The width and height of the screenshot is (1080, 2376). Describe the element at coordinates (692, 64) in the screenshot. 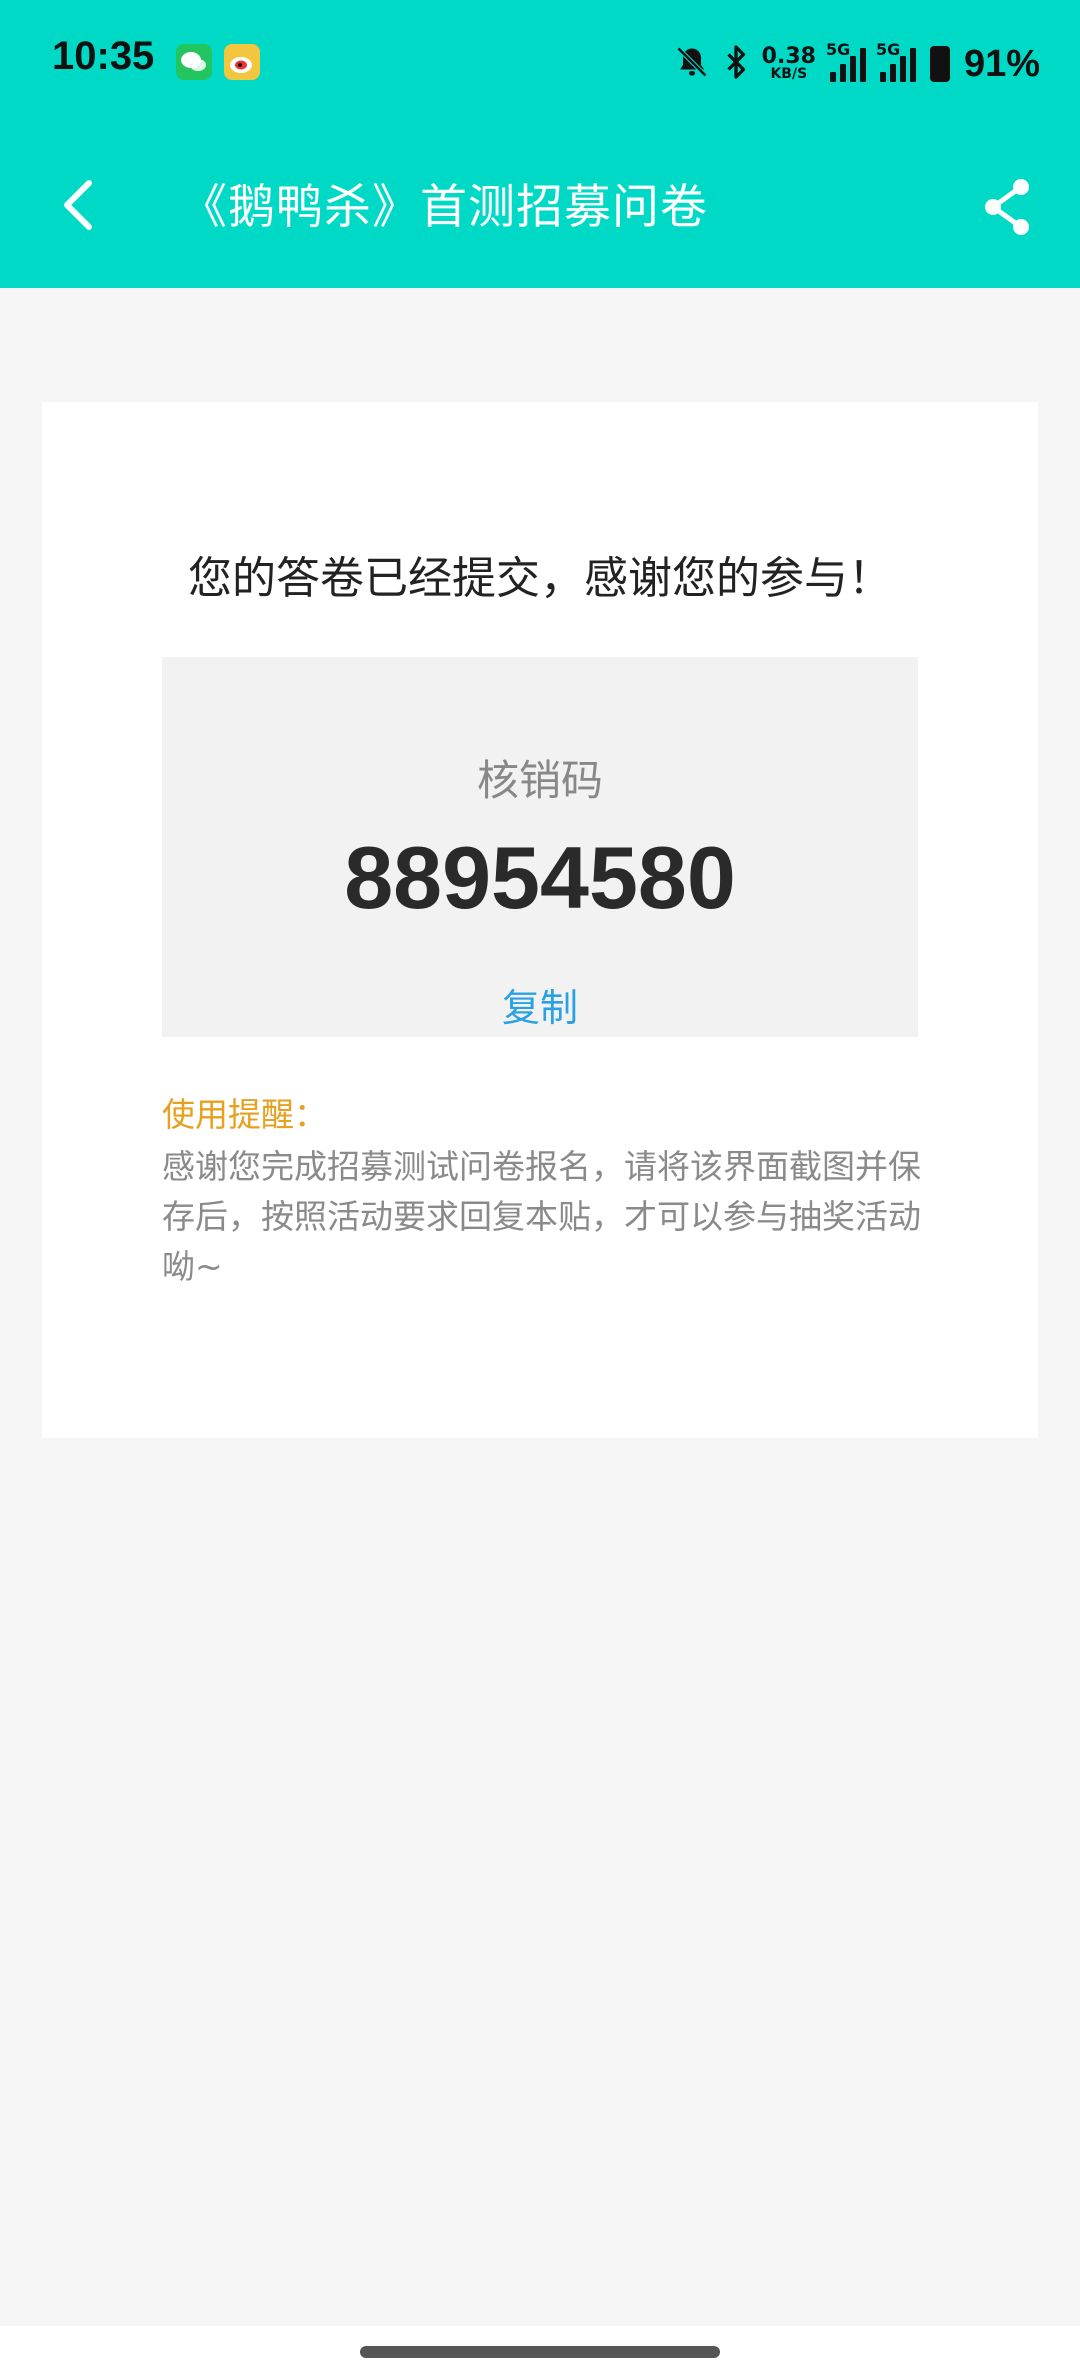

I see `bell-off-icon` at that location.